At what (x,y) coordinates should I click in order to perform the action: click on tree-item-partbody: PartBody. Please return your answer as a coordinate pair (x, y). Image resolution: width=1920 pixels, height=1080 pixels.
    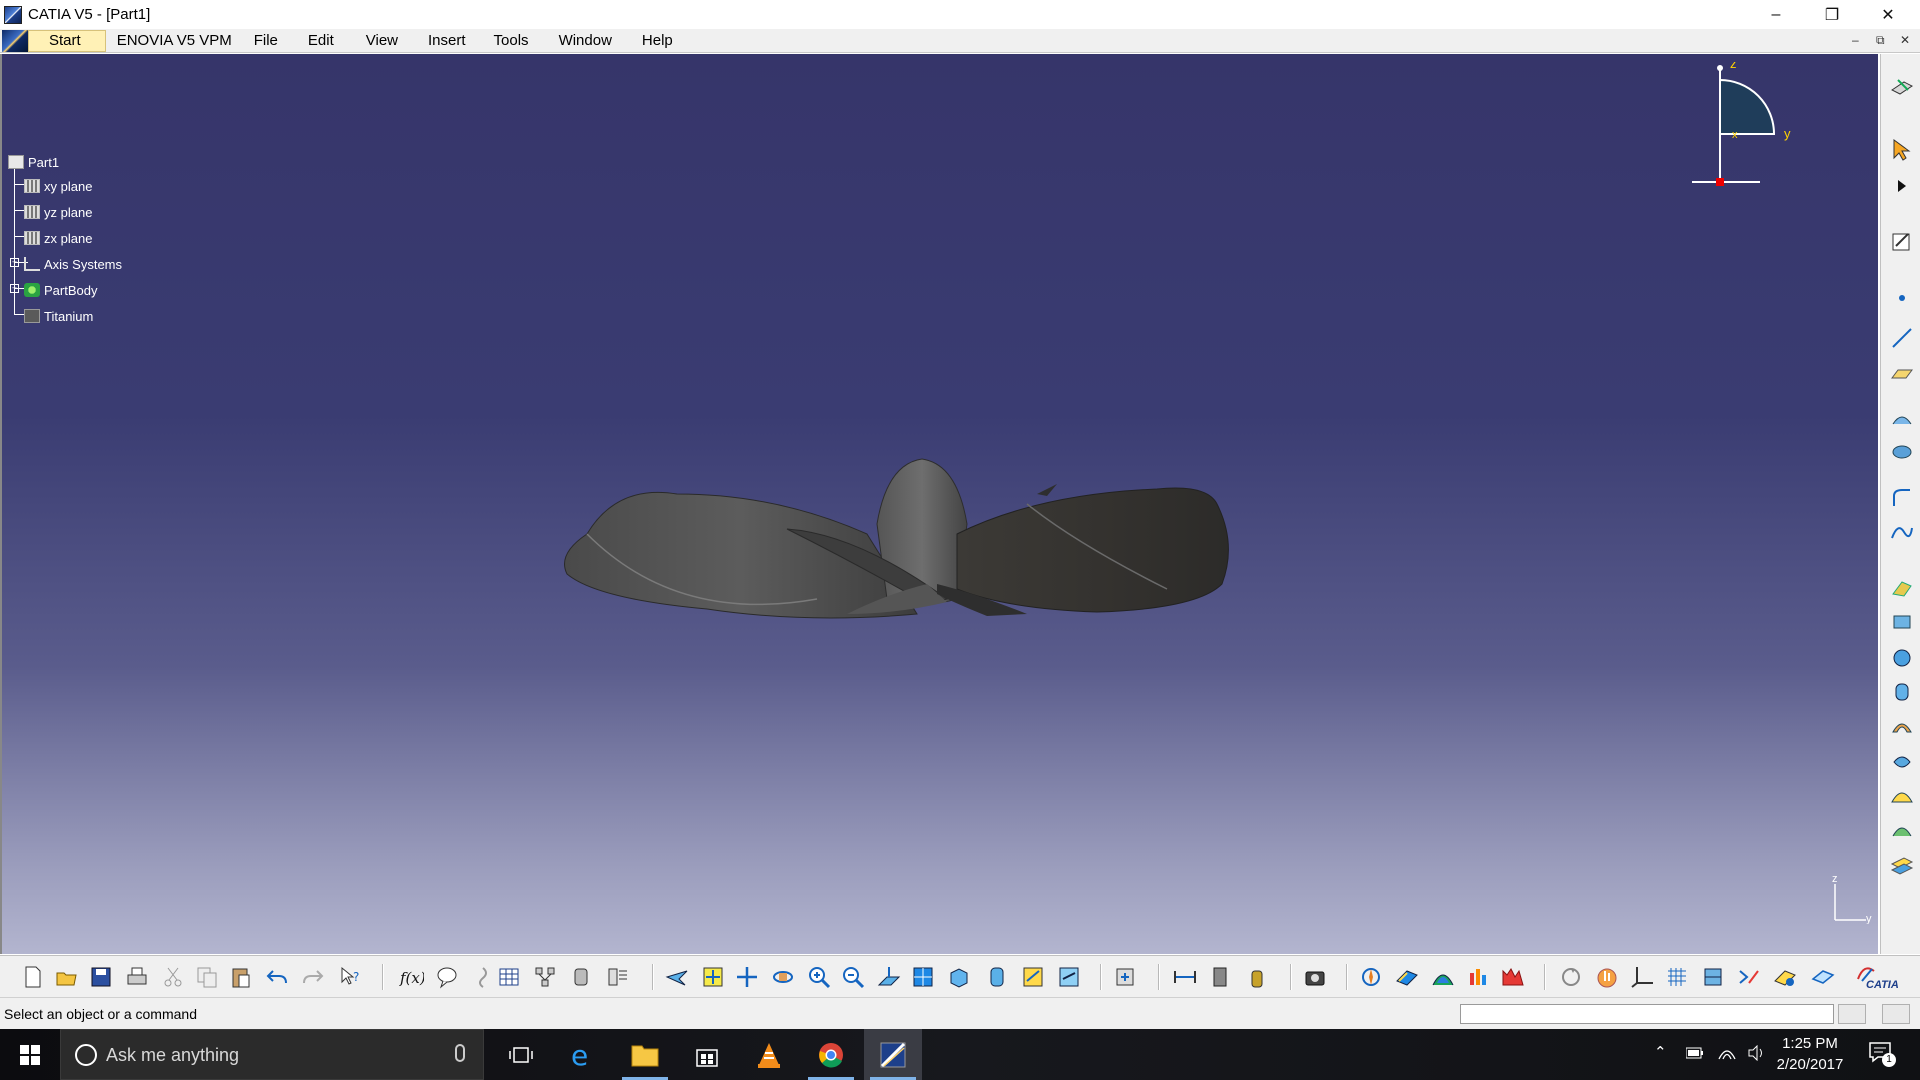
    Looking at the image, I should click on (60, 290).